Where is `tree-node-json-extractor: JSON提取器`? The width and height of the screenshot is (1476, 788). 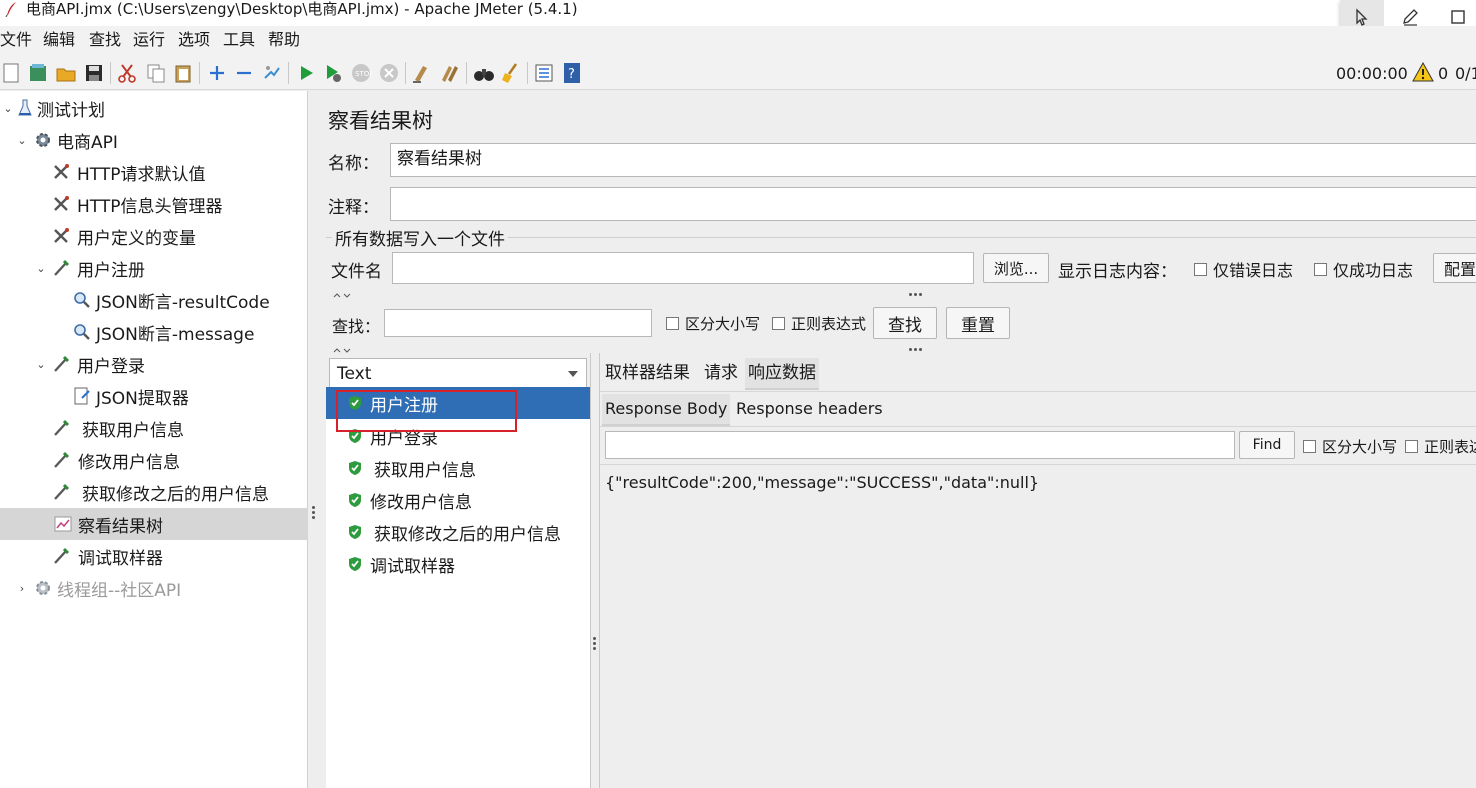 tree-node-json-extractor: JSON提取器 is located at coordinates (154, 396).